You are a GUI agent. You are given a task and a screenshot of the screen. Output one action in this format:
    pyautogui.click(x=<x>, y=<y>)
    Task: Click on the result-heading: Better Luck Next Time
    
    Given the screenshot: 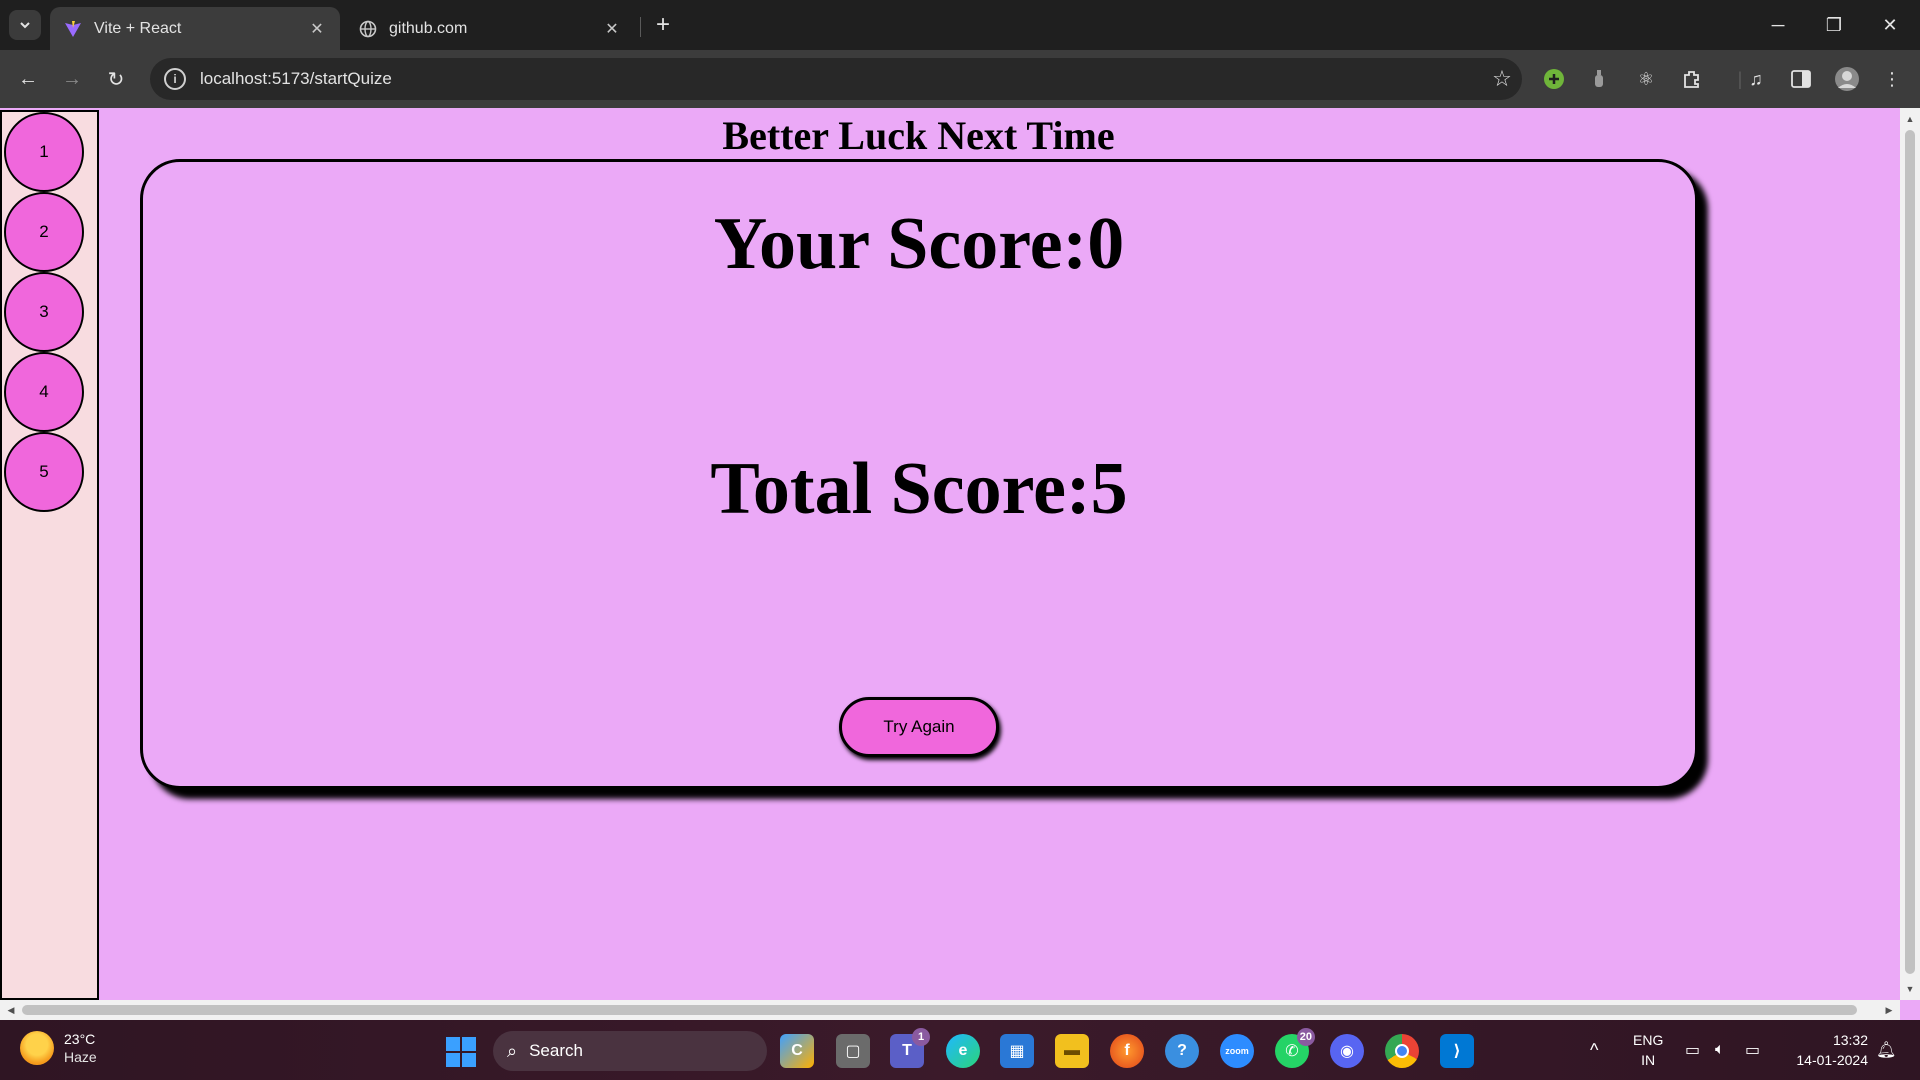 What is the action you would take?
    pyautogui.click(x=918, y=135)
    